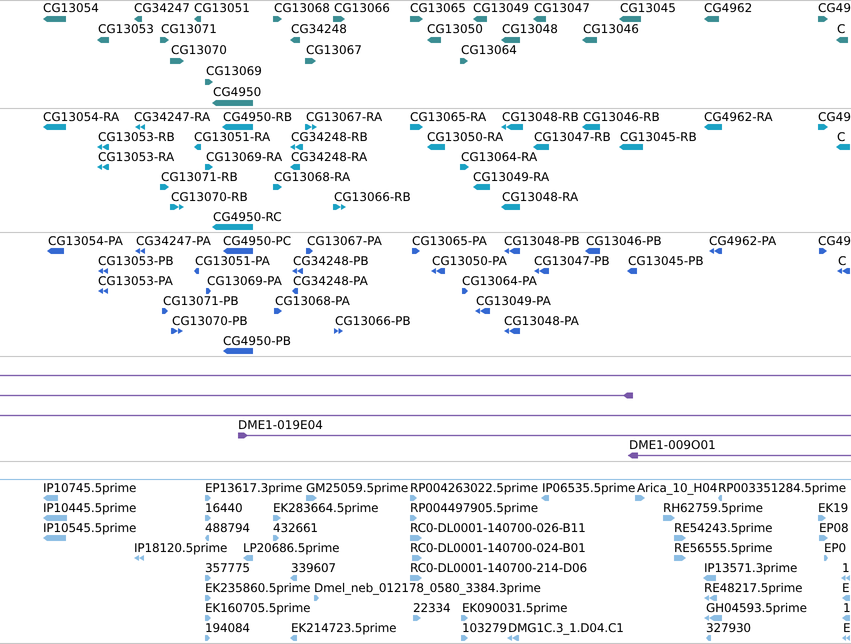 The height and width of the screenshot is (644, 851). Describe the element at coordinates (257, 608) in the screenshot. I see `est-label: EK160705.5prime` at that location.